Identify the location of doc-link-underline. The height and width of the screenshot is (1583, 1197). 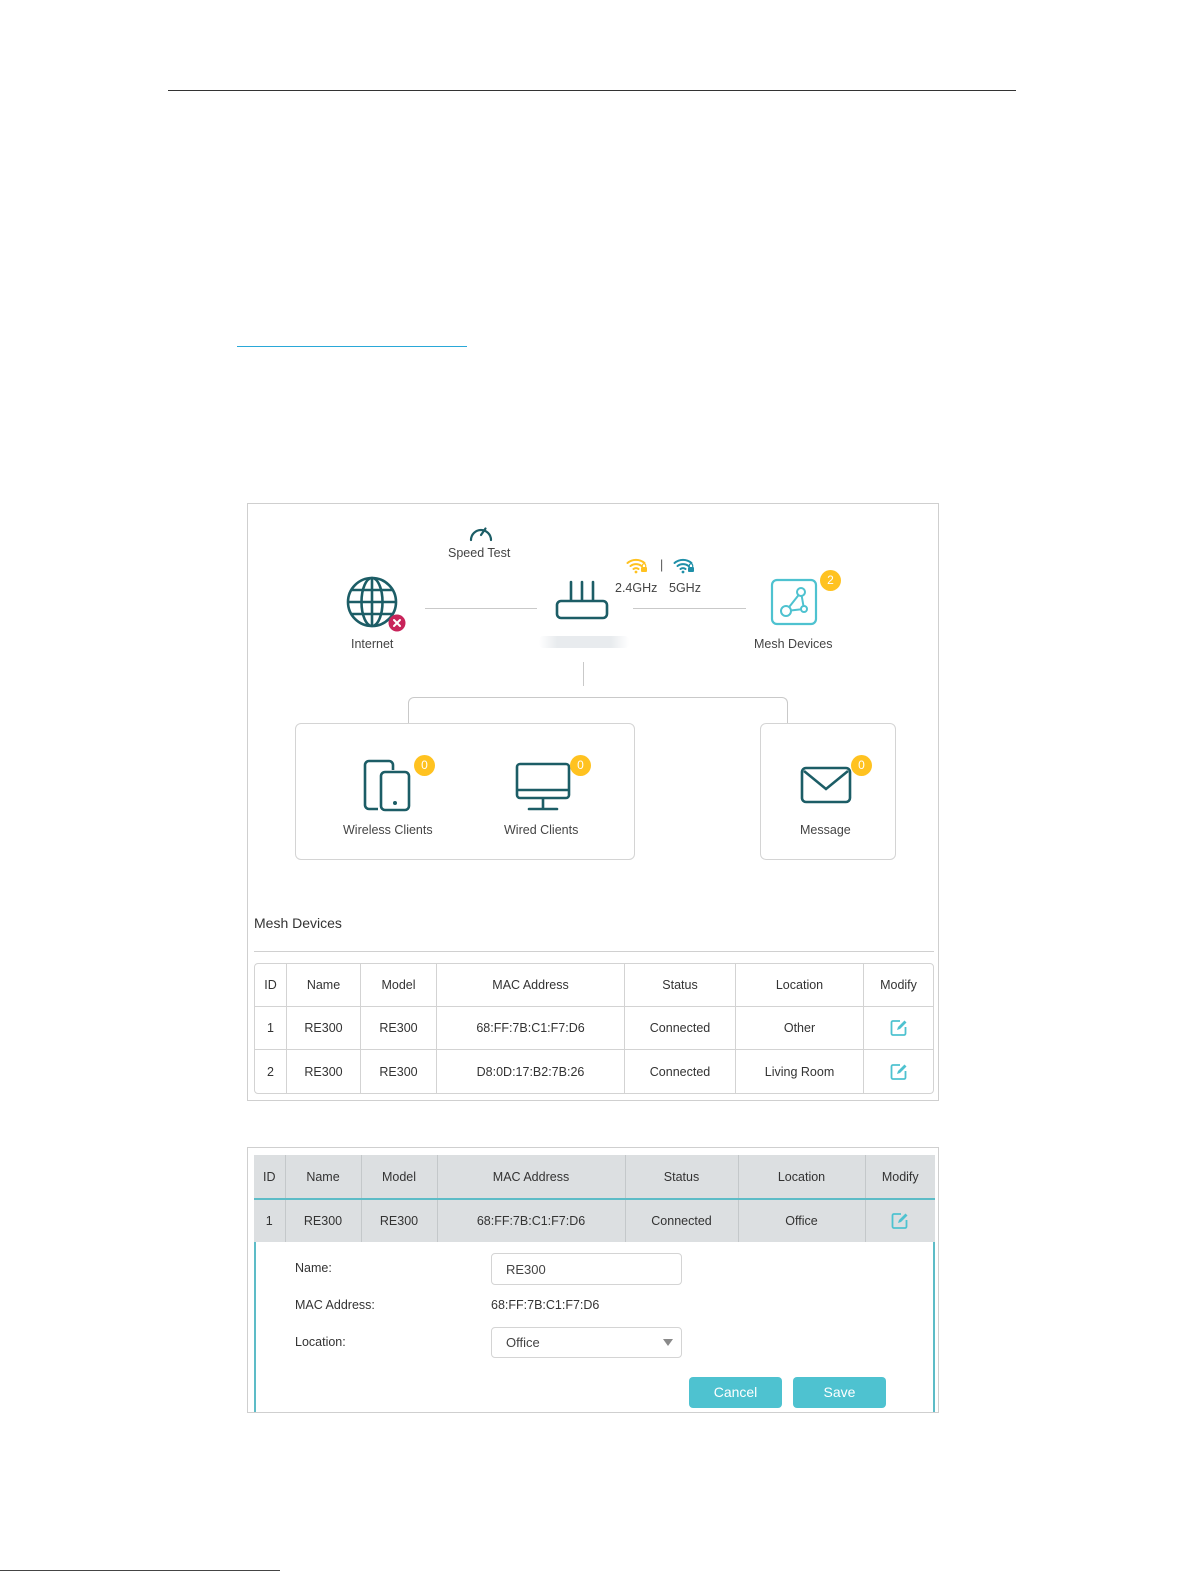
(352, 346).